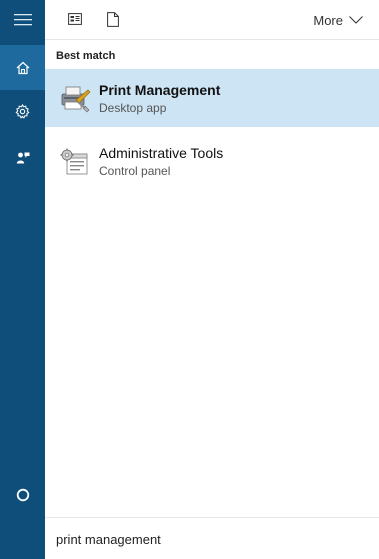 This screenshot has width=379, height=559. I want to click on home-button, so click(22, 67).